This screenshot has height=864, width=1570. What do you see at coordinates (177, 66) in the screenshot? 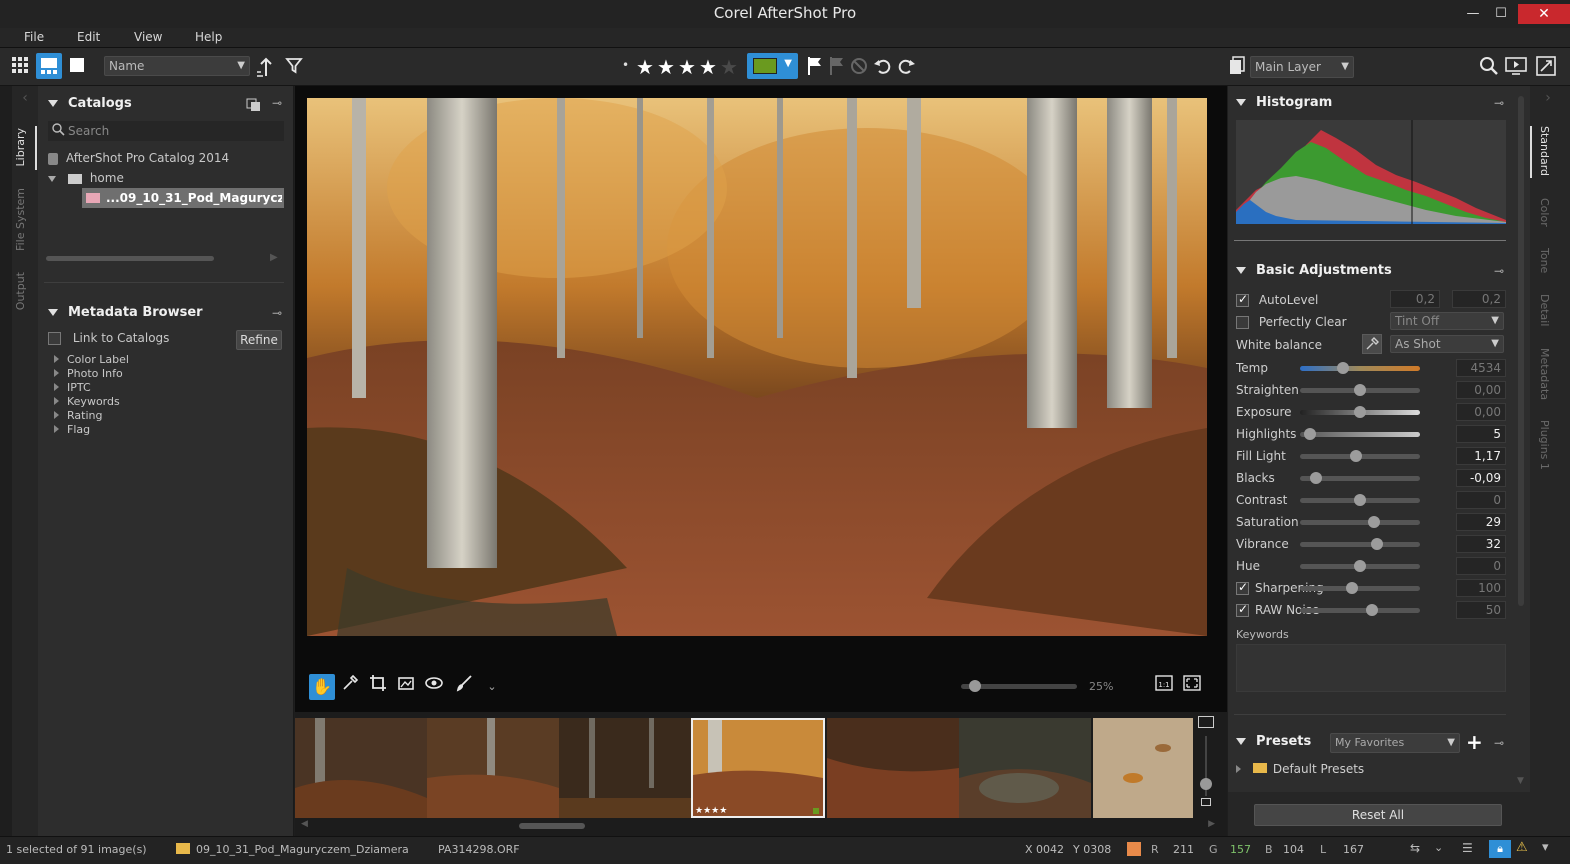
I see `sort-combo: Name ▼` at bounding box center [177, 66].